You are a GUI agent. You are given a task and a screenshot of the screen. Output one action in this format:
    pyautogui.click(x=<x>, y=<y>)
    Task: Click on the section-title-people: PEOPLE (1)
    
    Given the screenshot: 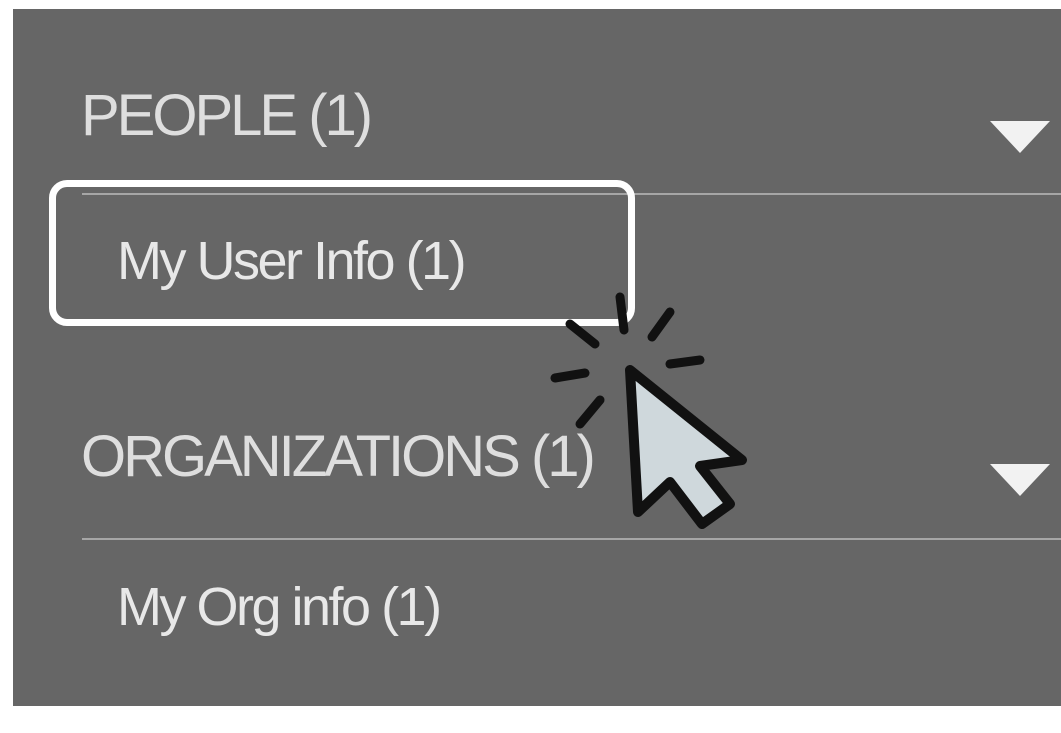 What is the action you would take?
    pyautogui.click(x=227, y=115)
    